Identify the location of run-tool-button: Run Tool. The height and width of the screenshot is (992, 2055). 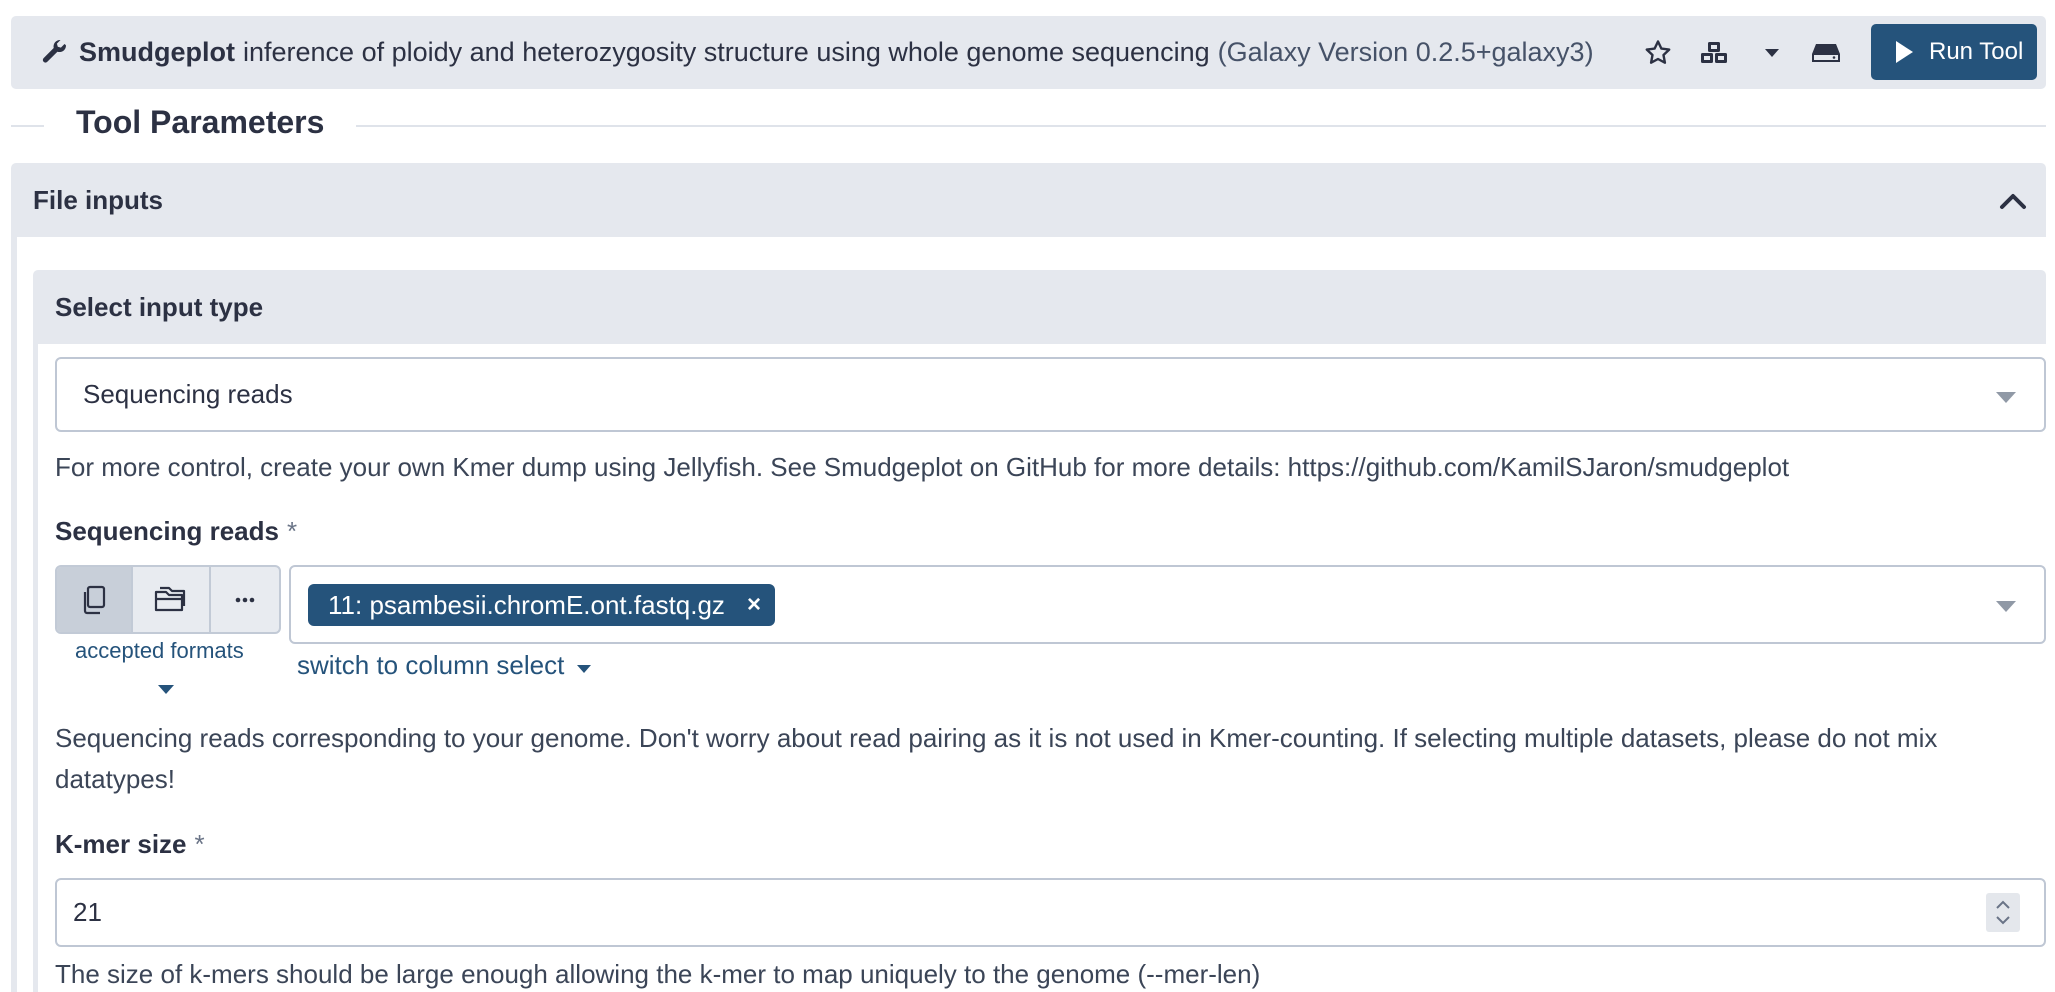
(1954, 52).